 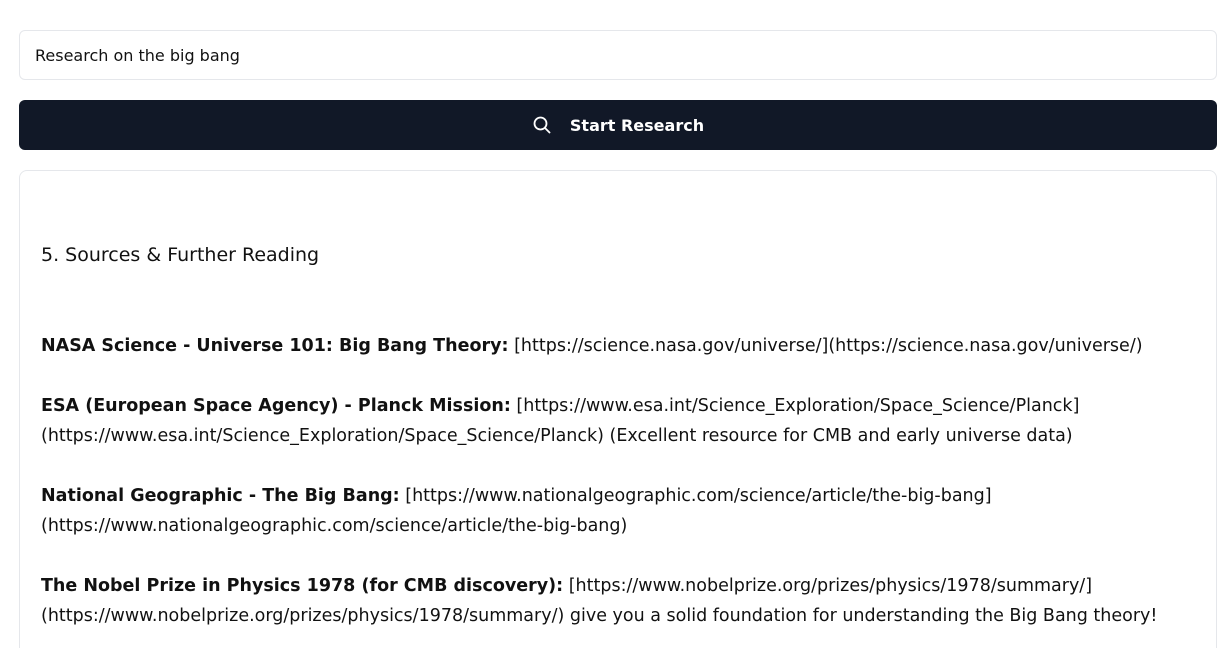 What do you see at coordinates (542, 125) in the screenshot?
I see `search-icon` at bounding box center [542, 125].